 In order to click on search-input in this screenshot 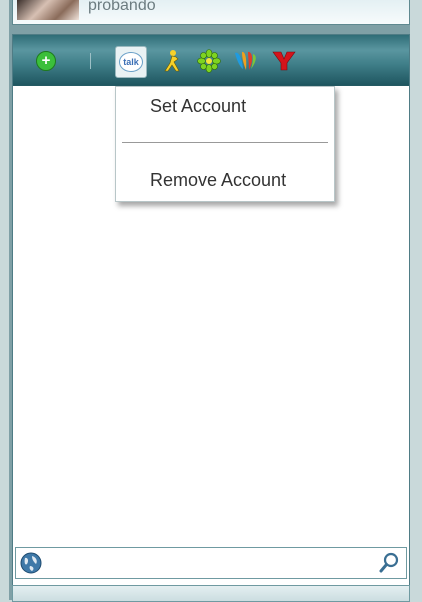, I will do `click(210, 564)`.